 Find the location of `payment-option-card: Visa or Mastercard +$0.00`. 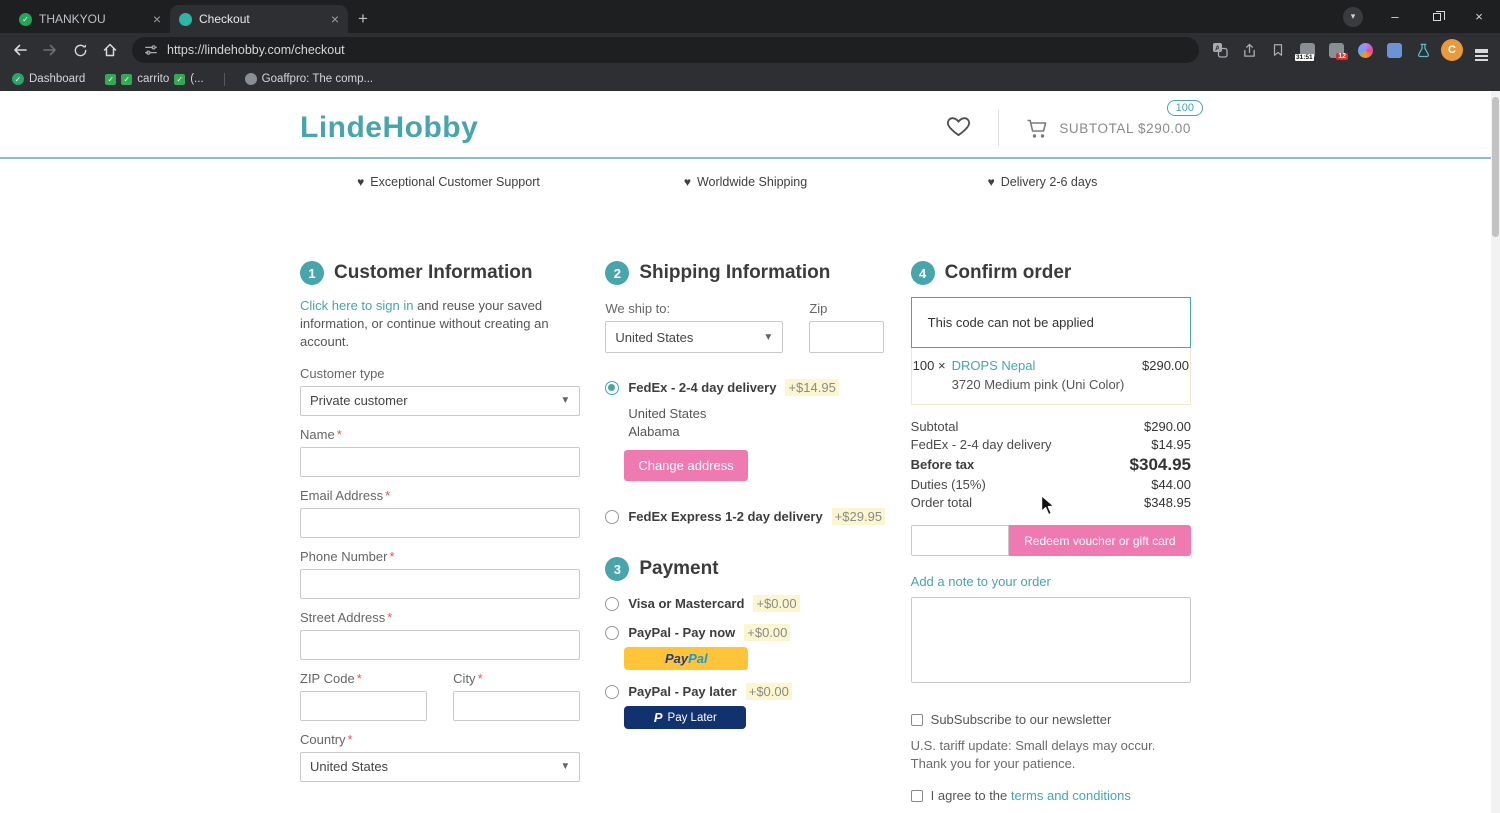

payment-option-card: Visa or Mastercard +$0.00 is located at coordinates (745, 604).